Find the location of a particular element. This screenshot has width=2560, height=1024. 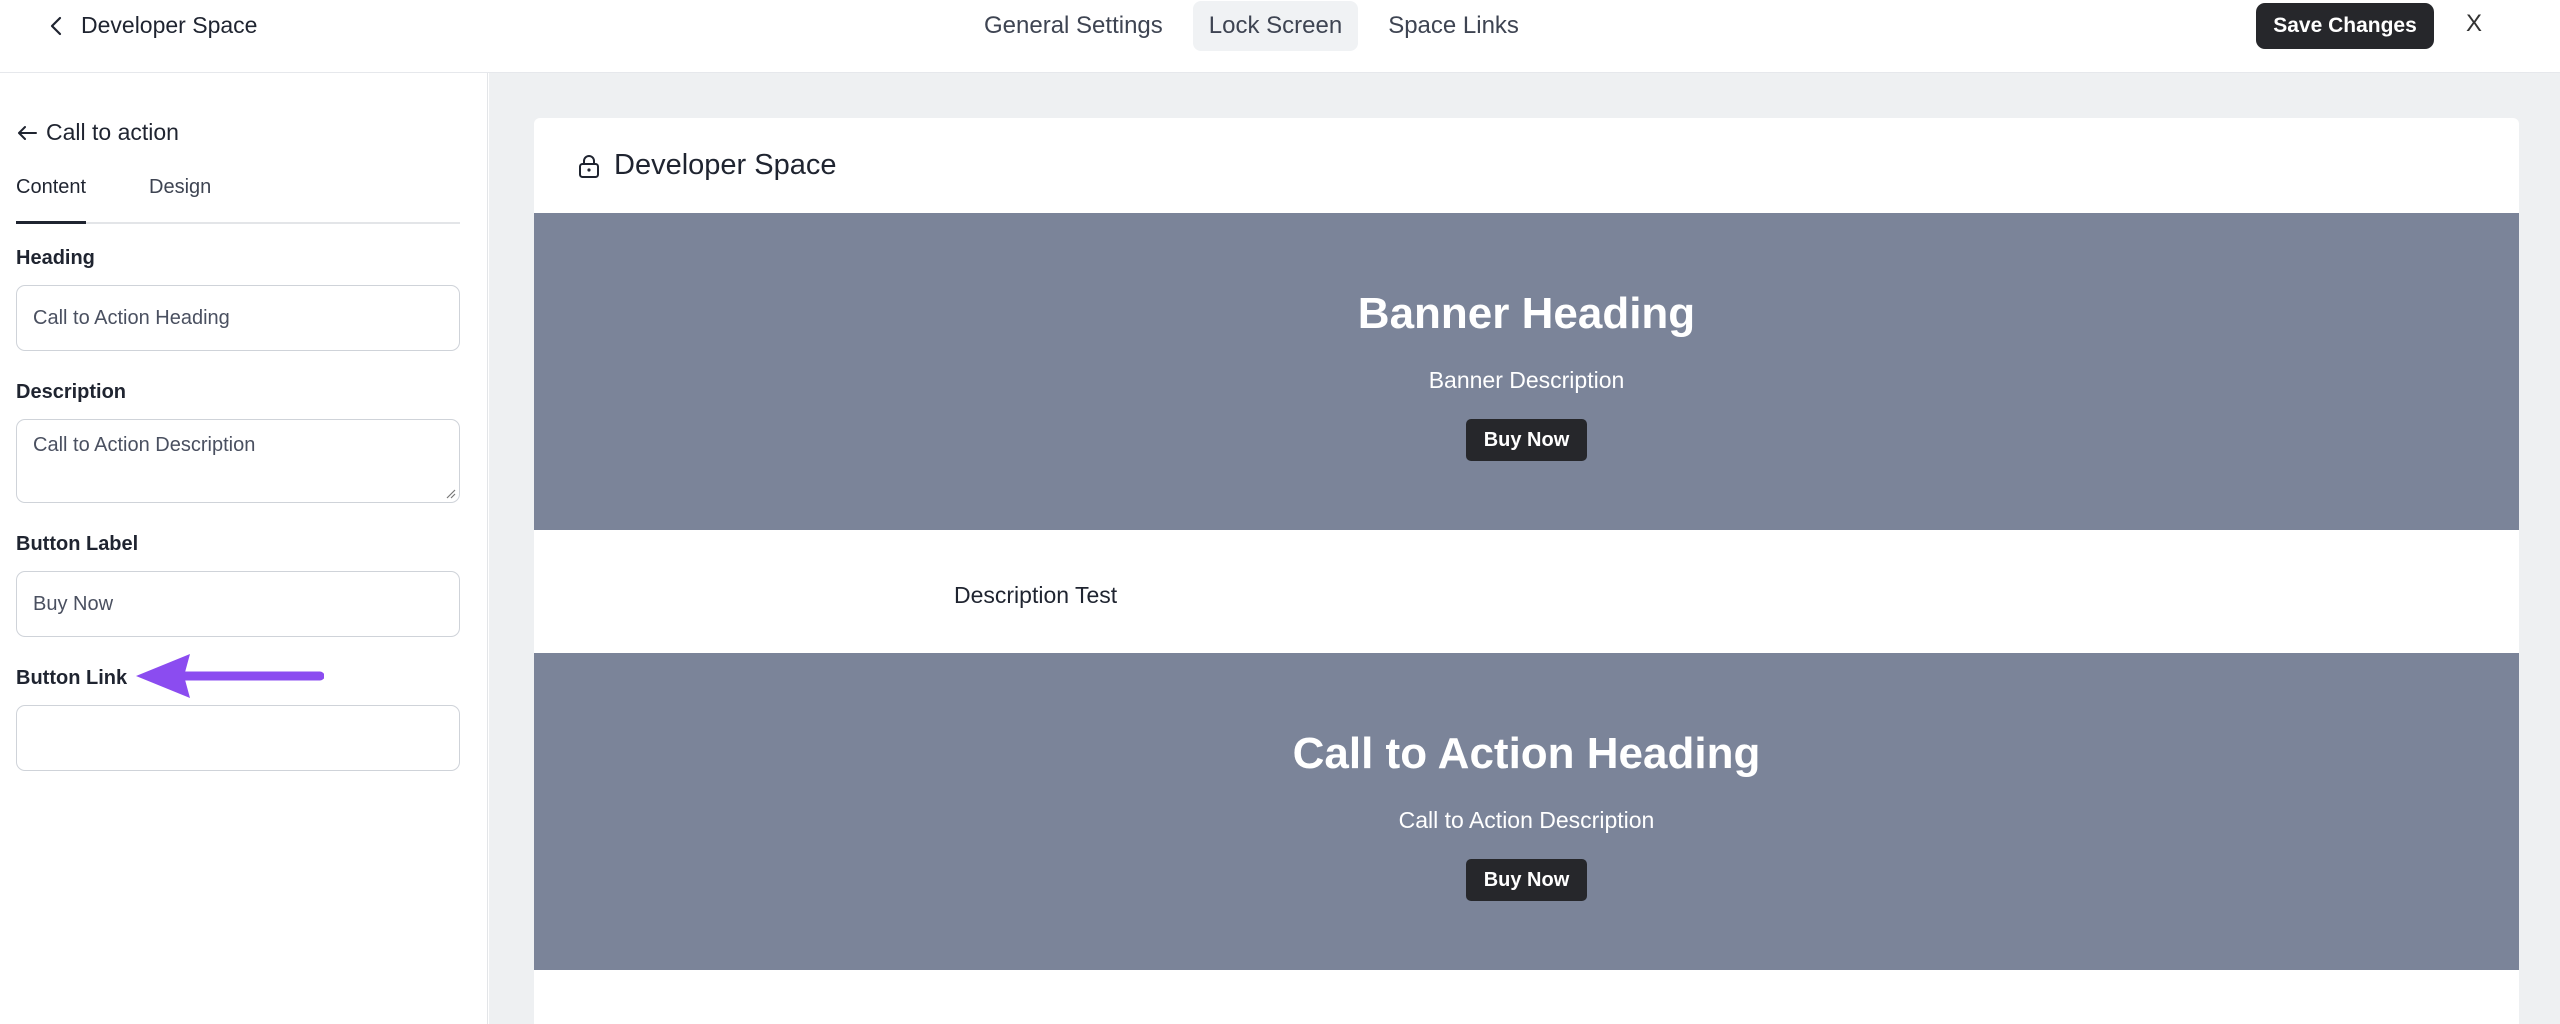

back-button is located at coordinates (56, 26).